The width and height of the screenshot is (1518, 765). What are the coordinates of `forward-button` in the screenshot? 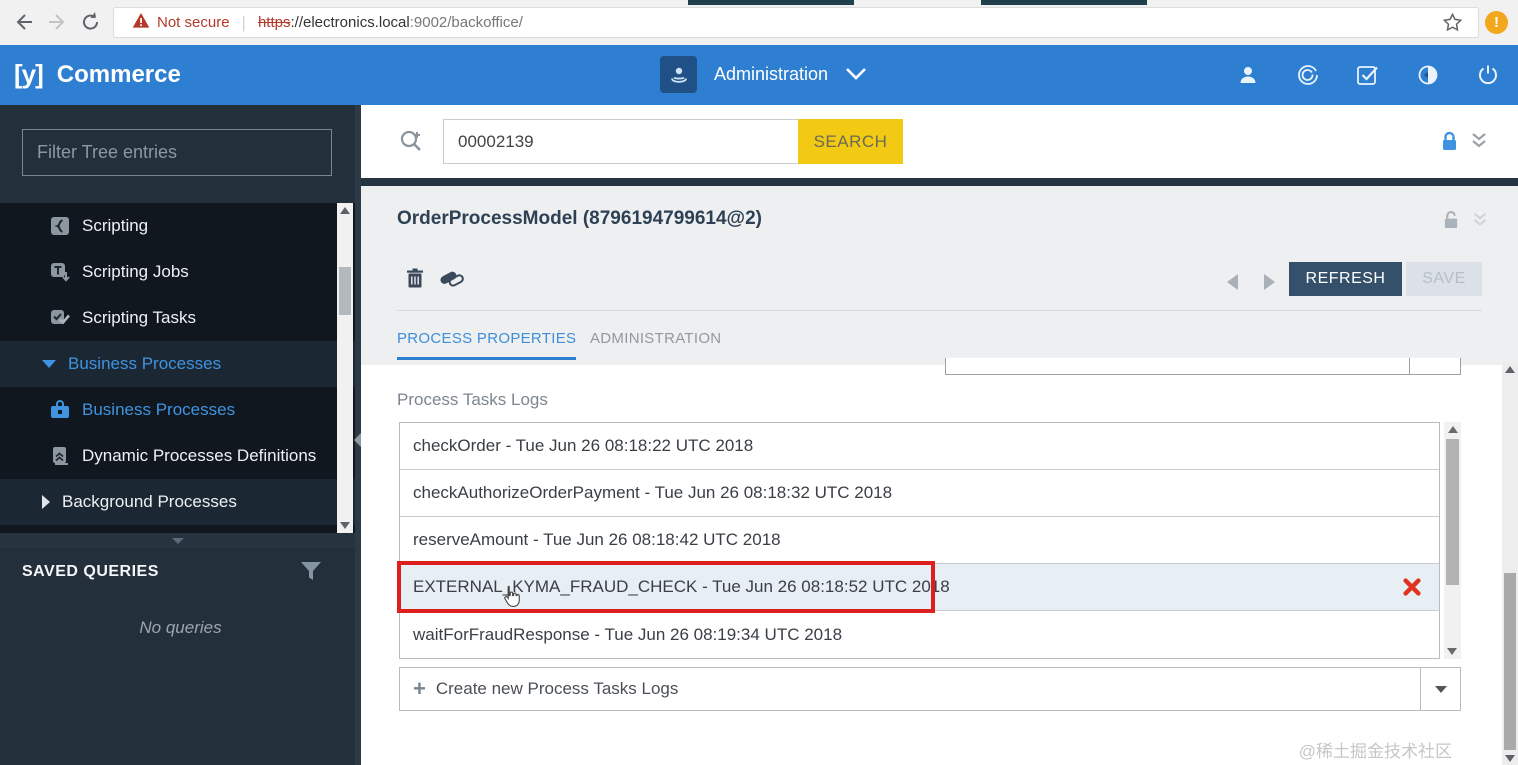 It's located at (58, 22).